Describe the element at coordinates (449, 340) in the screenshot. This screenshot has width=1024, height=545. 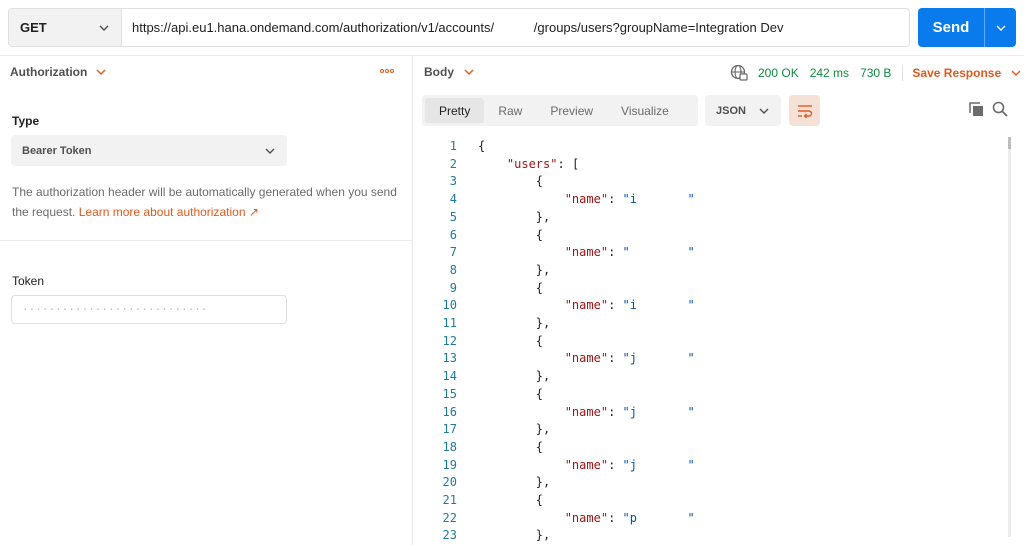
I see `line-number: 12` at that location.